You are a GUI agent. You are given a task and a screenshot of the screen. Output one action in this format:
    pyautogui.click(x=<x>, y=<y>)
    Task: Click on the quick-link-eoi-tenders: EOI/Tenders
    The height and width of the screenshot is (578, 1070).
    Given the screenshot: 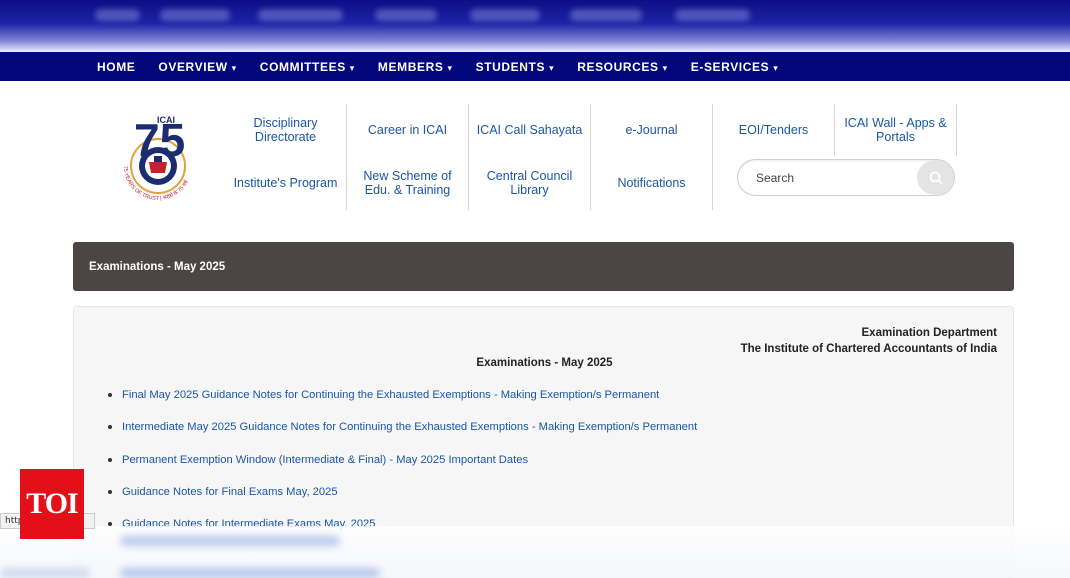 What is the action you would take?
    pyautogui.click(x=774, y=130)
    